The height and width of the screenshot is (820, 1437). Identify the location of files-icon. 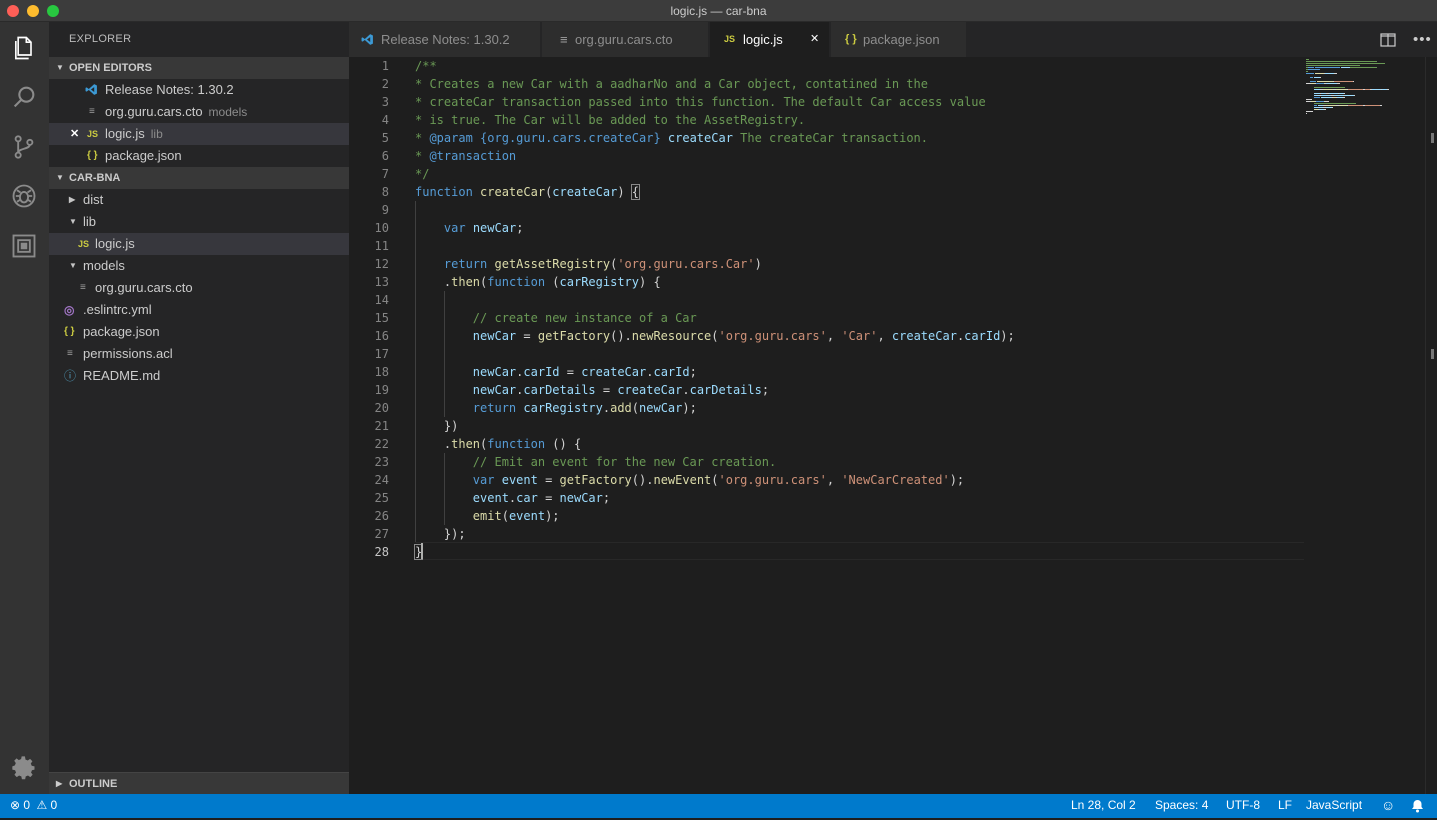
(24, 48).